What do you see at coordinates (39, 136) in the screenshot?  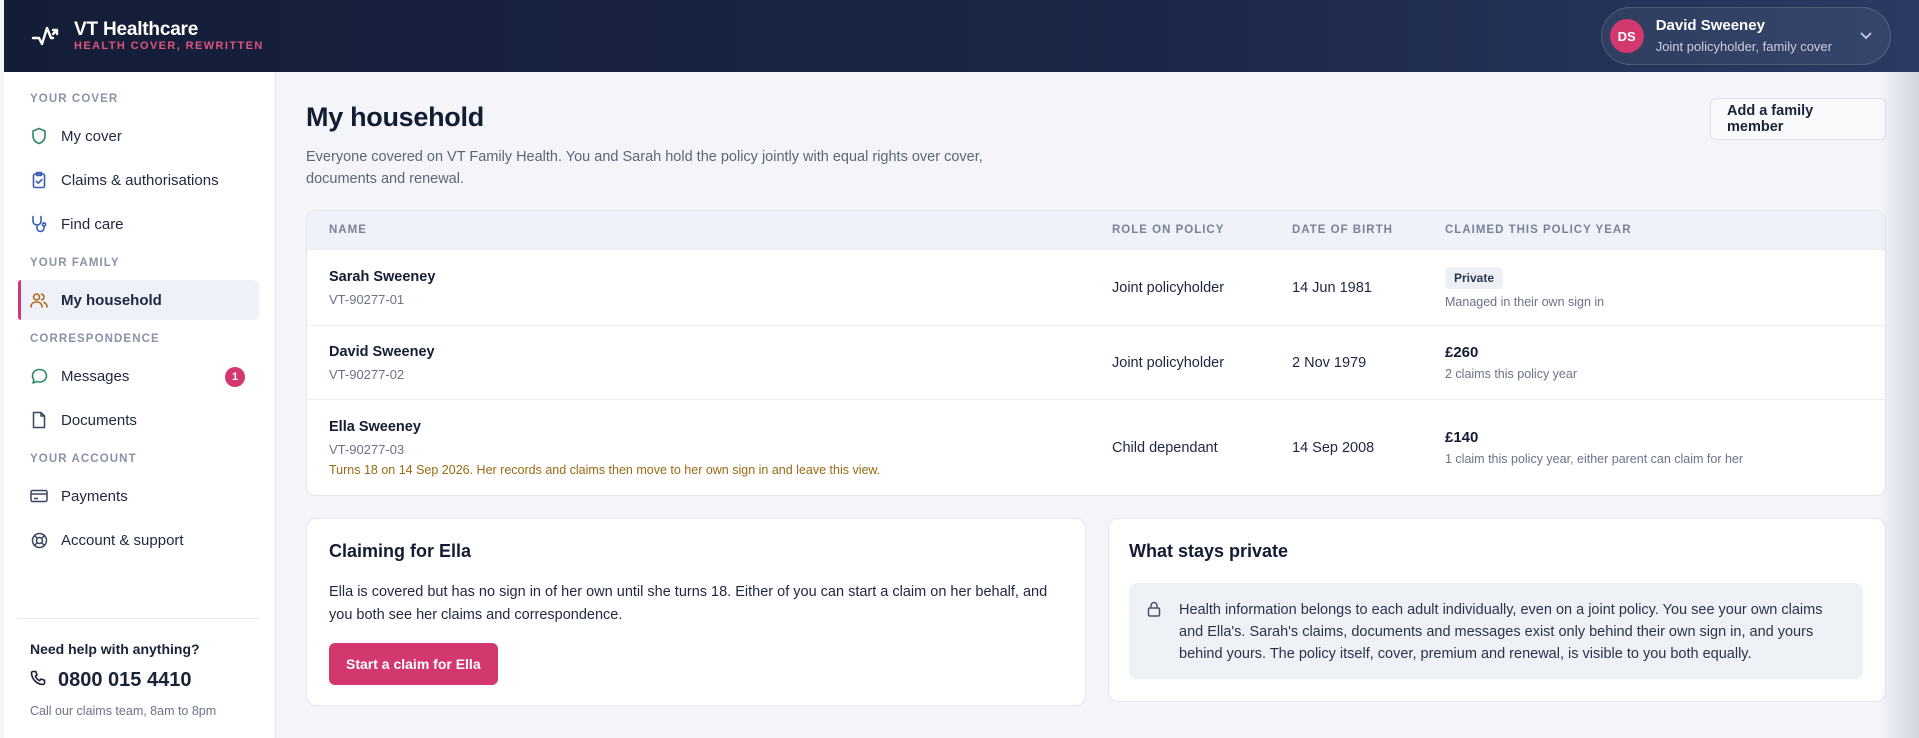 I see `shield-icon` at bounding box center [39, 136].